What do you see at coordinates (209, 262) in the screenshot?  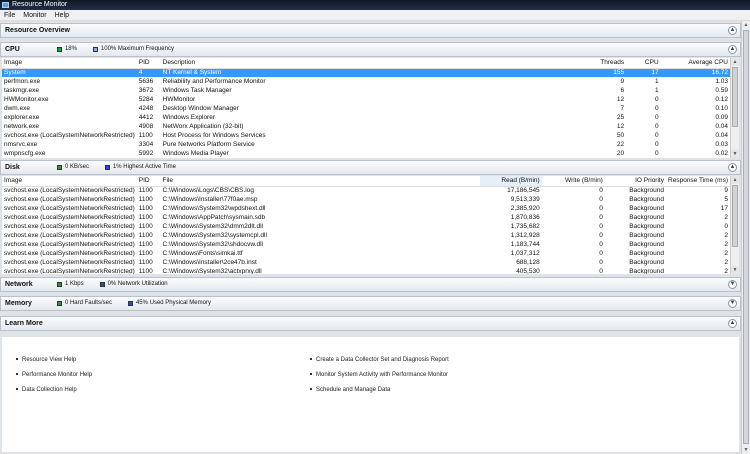 I see `table-cell: C:\Windows\Installer\2ce47b.inst` at bounding box center [209, 262].